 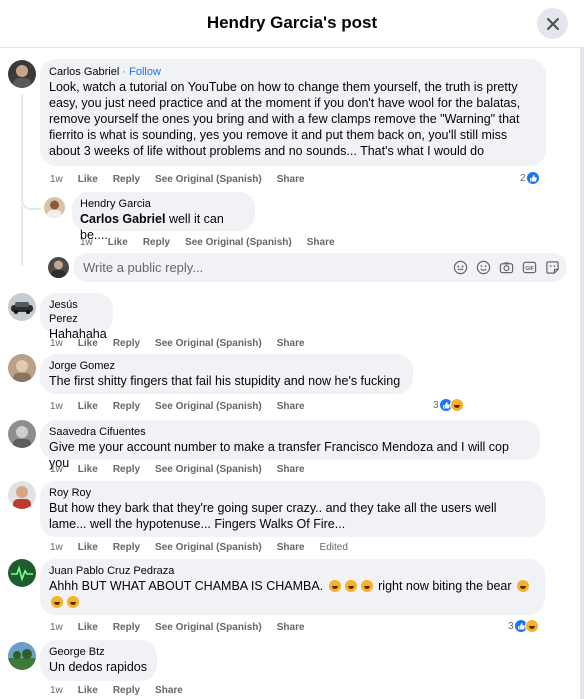 I want to click on comment-author: Juan Pablo Cruz Pedraza, so click(x=292, y=571).